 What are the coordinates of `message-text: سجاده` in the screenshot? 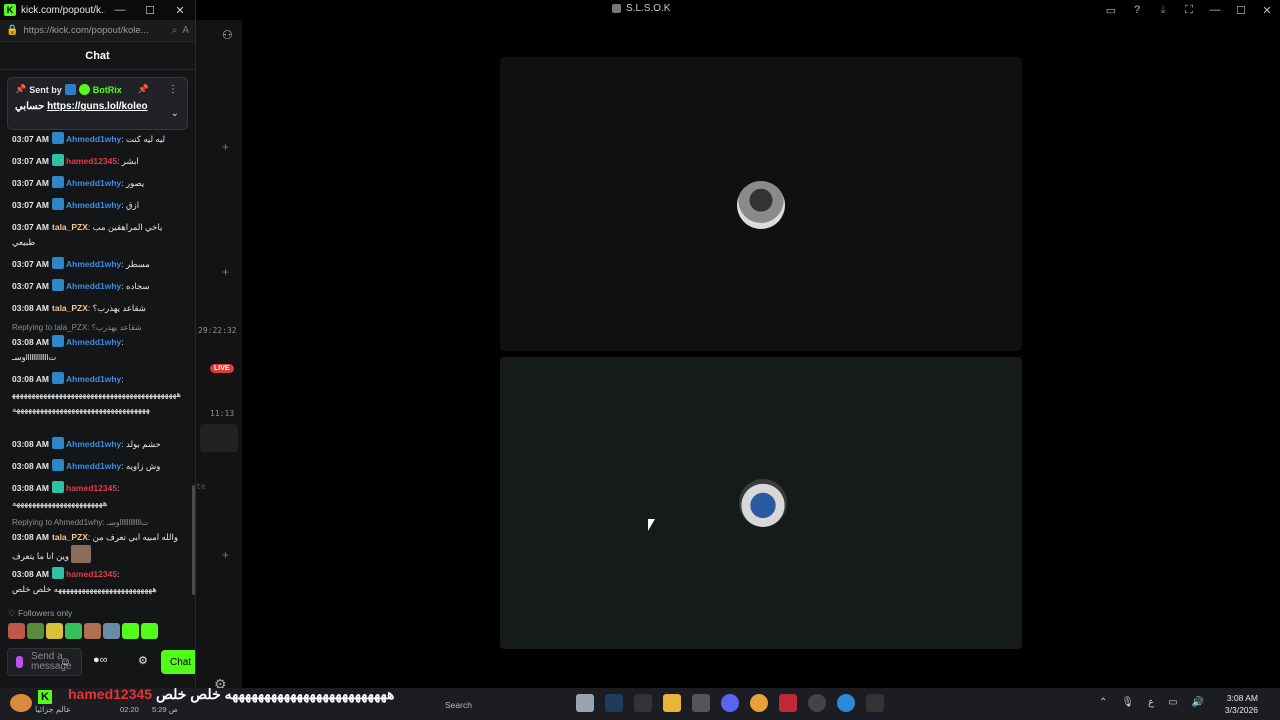 It's located at (138, 286).